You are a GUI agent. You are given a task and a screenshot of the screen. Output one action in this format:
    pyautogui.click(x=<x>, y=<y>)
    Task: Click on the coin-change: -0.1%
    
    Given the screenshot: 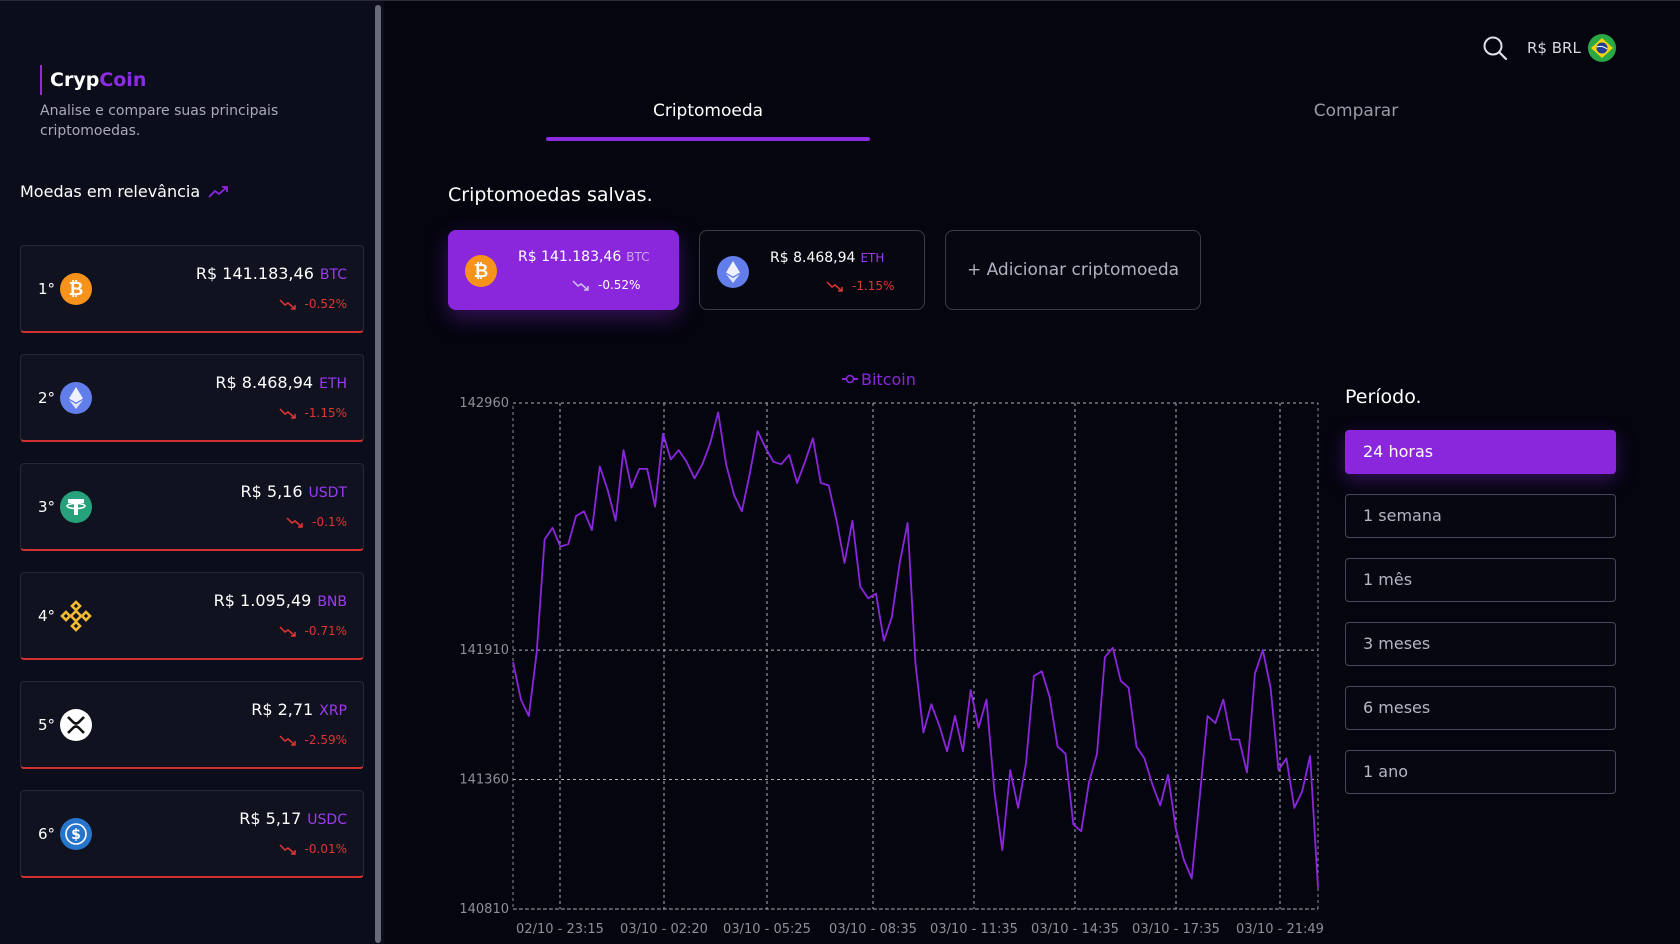 What is the action you would take?
    pyautogui.click(x=316, y=522)
    